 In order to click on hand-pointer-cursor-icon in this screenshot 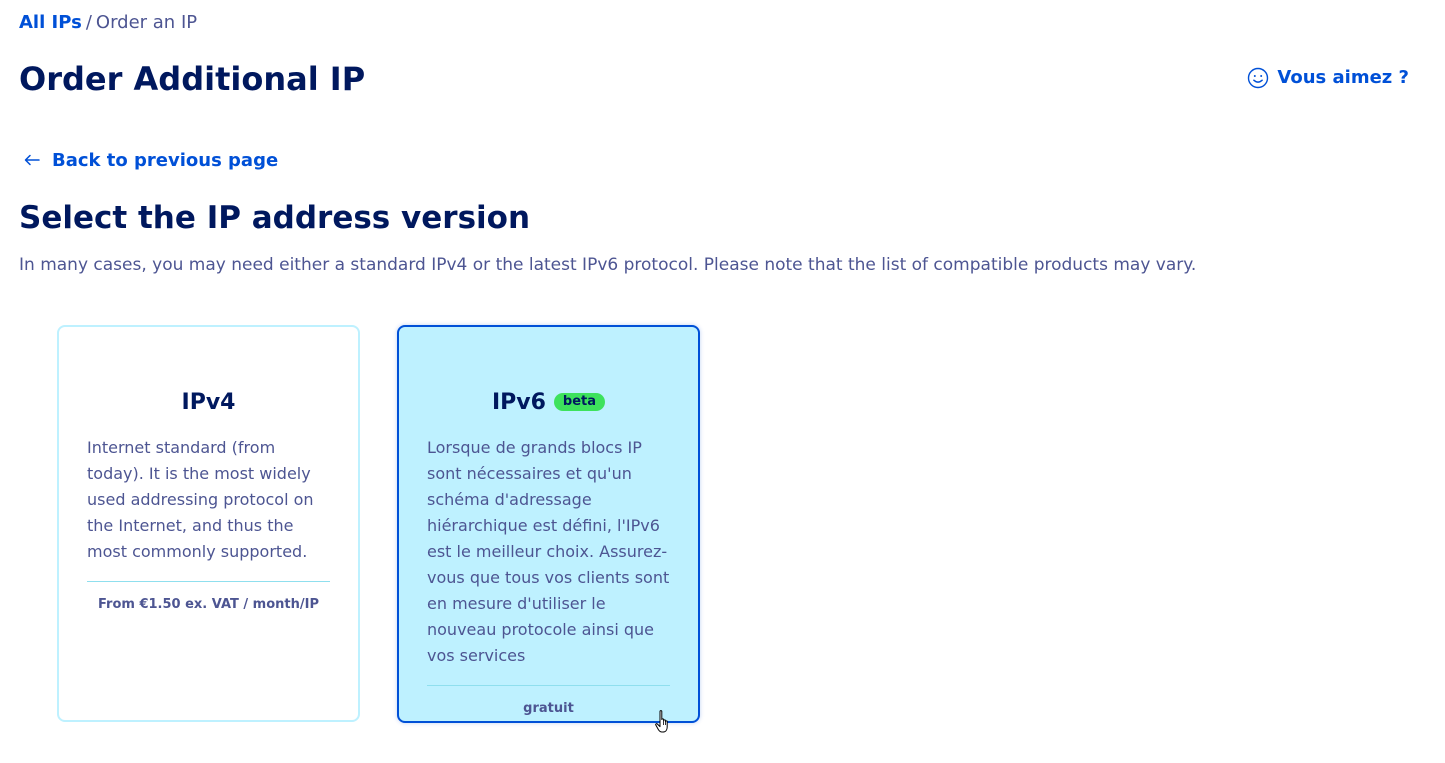, I will do `click(664, 722)`.